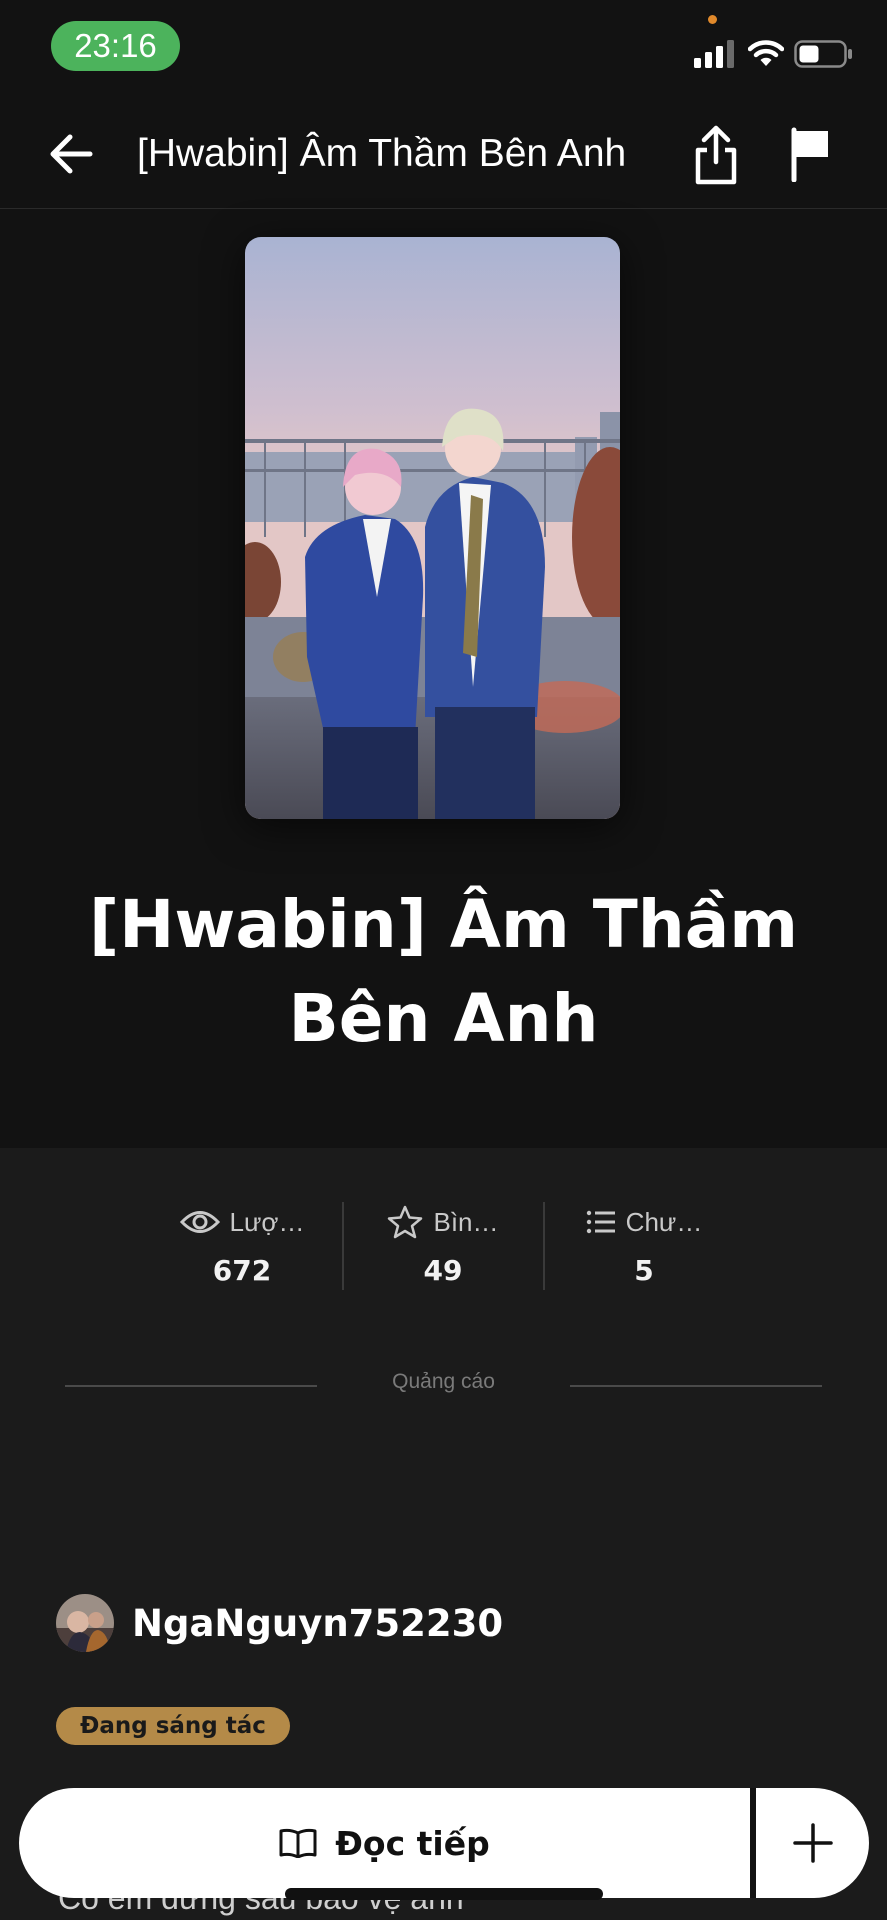 The image size is (887, 1920). I want to click on list-icon, so click(600, 1222).